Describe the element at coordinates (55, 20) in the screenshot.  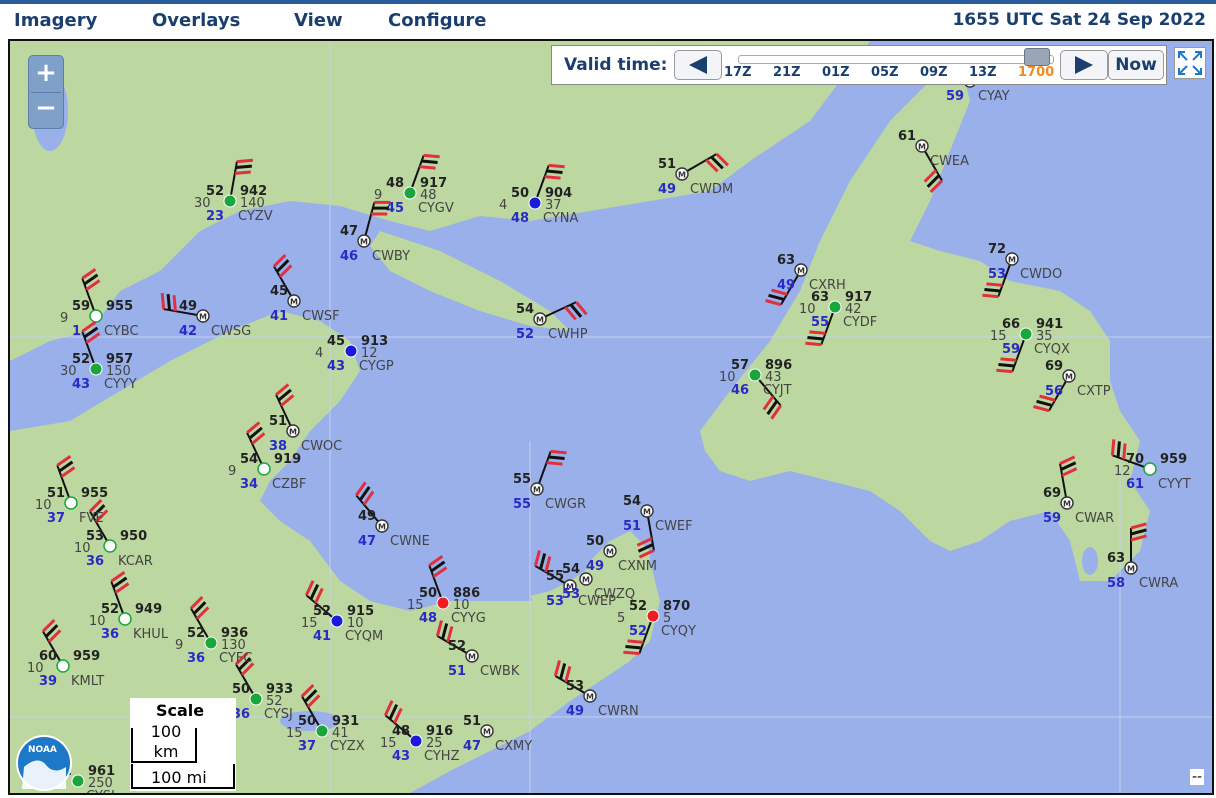
I see `menu-imagery: Imagery` at that location.